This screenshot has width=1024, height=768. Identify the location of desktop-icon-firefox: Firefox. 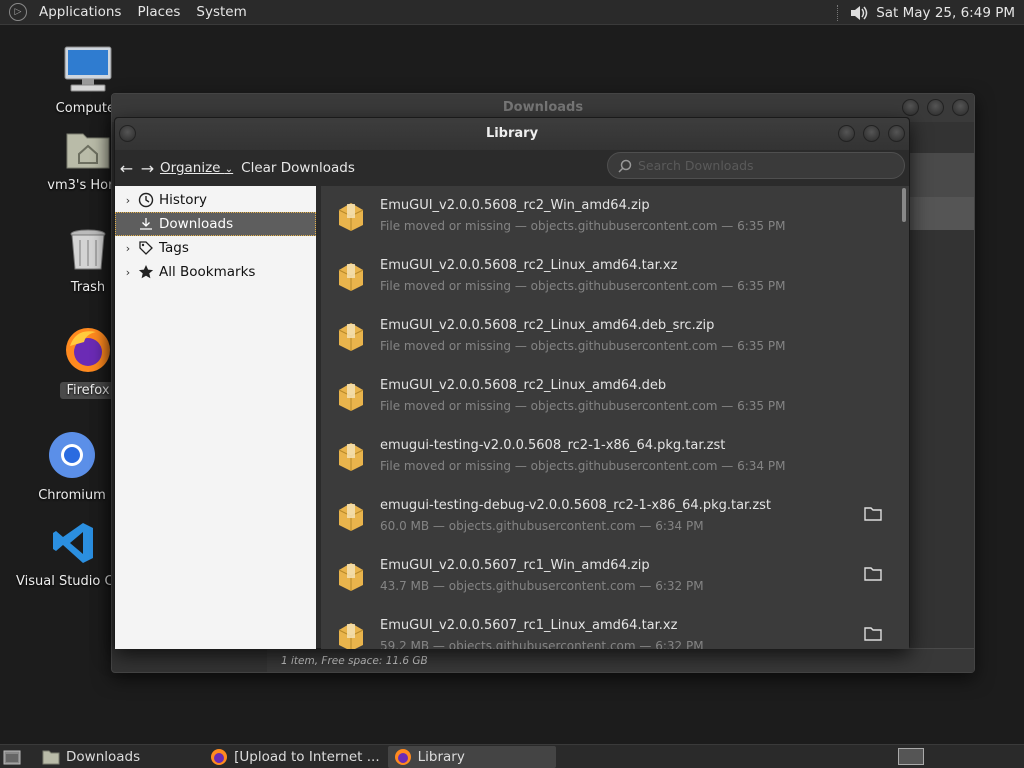
(88, 362).